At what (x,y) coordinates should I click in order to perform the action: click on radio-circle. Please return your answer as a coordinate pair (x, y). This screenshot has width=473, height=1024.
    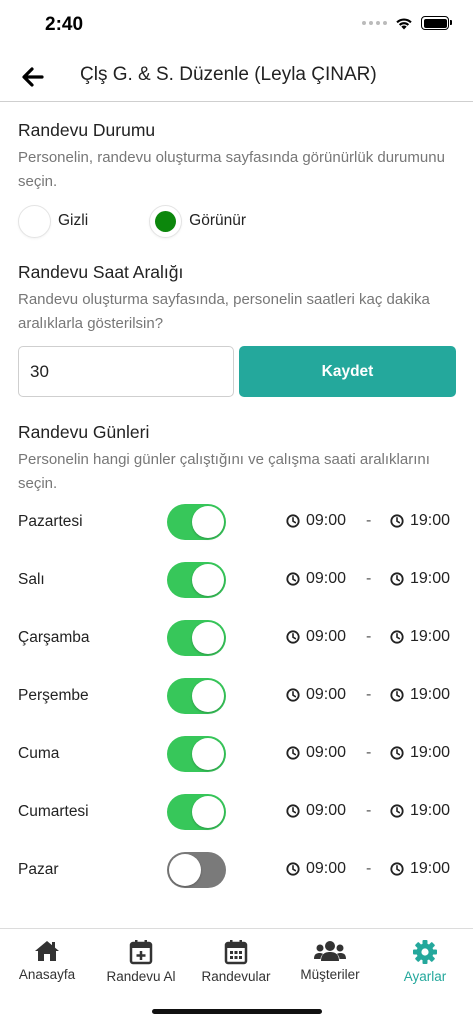
    Looking at the image, I should click on (34, 221).